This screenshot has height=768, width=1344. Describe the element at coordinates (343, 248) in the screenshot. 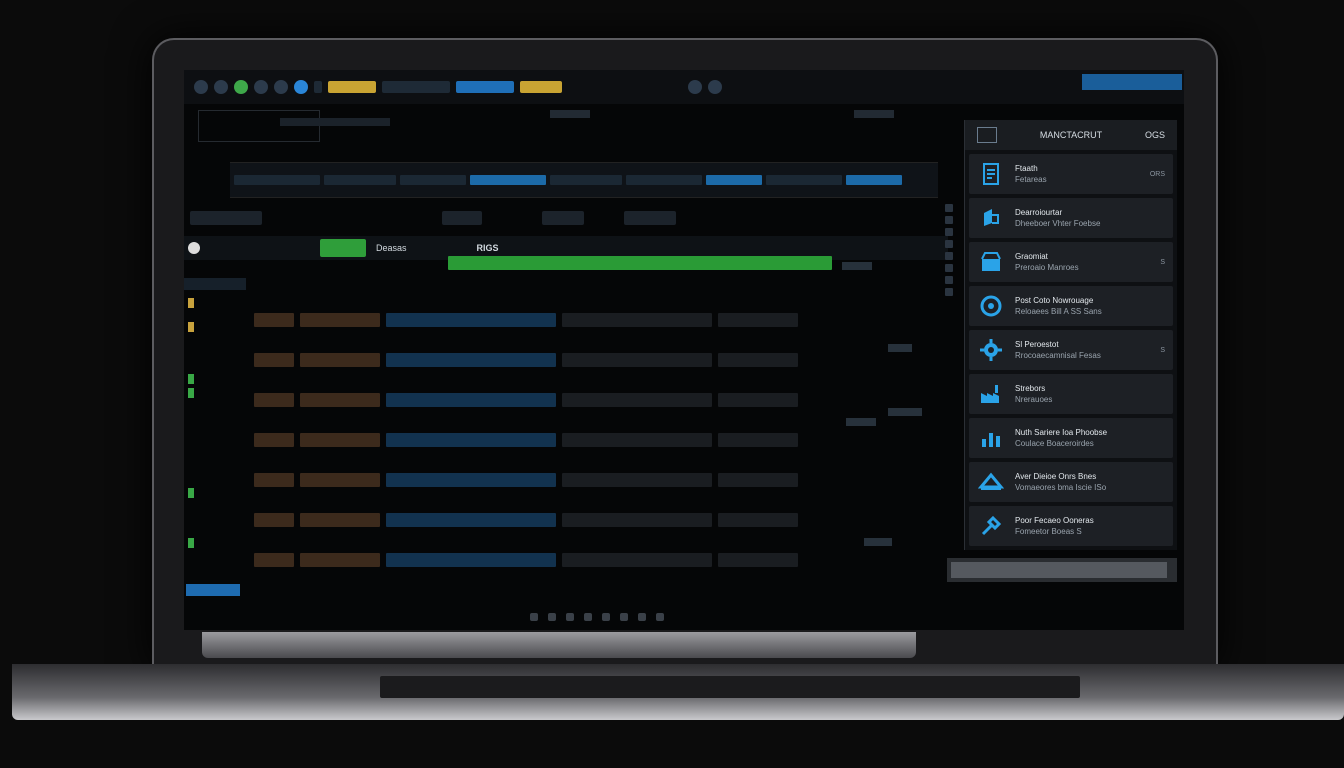

I see `tab-active` at that location.